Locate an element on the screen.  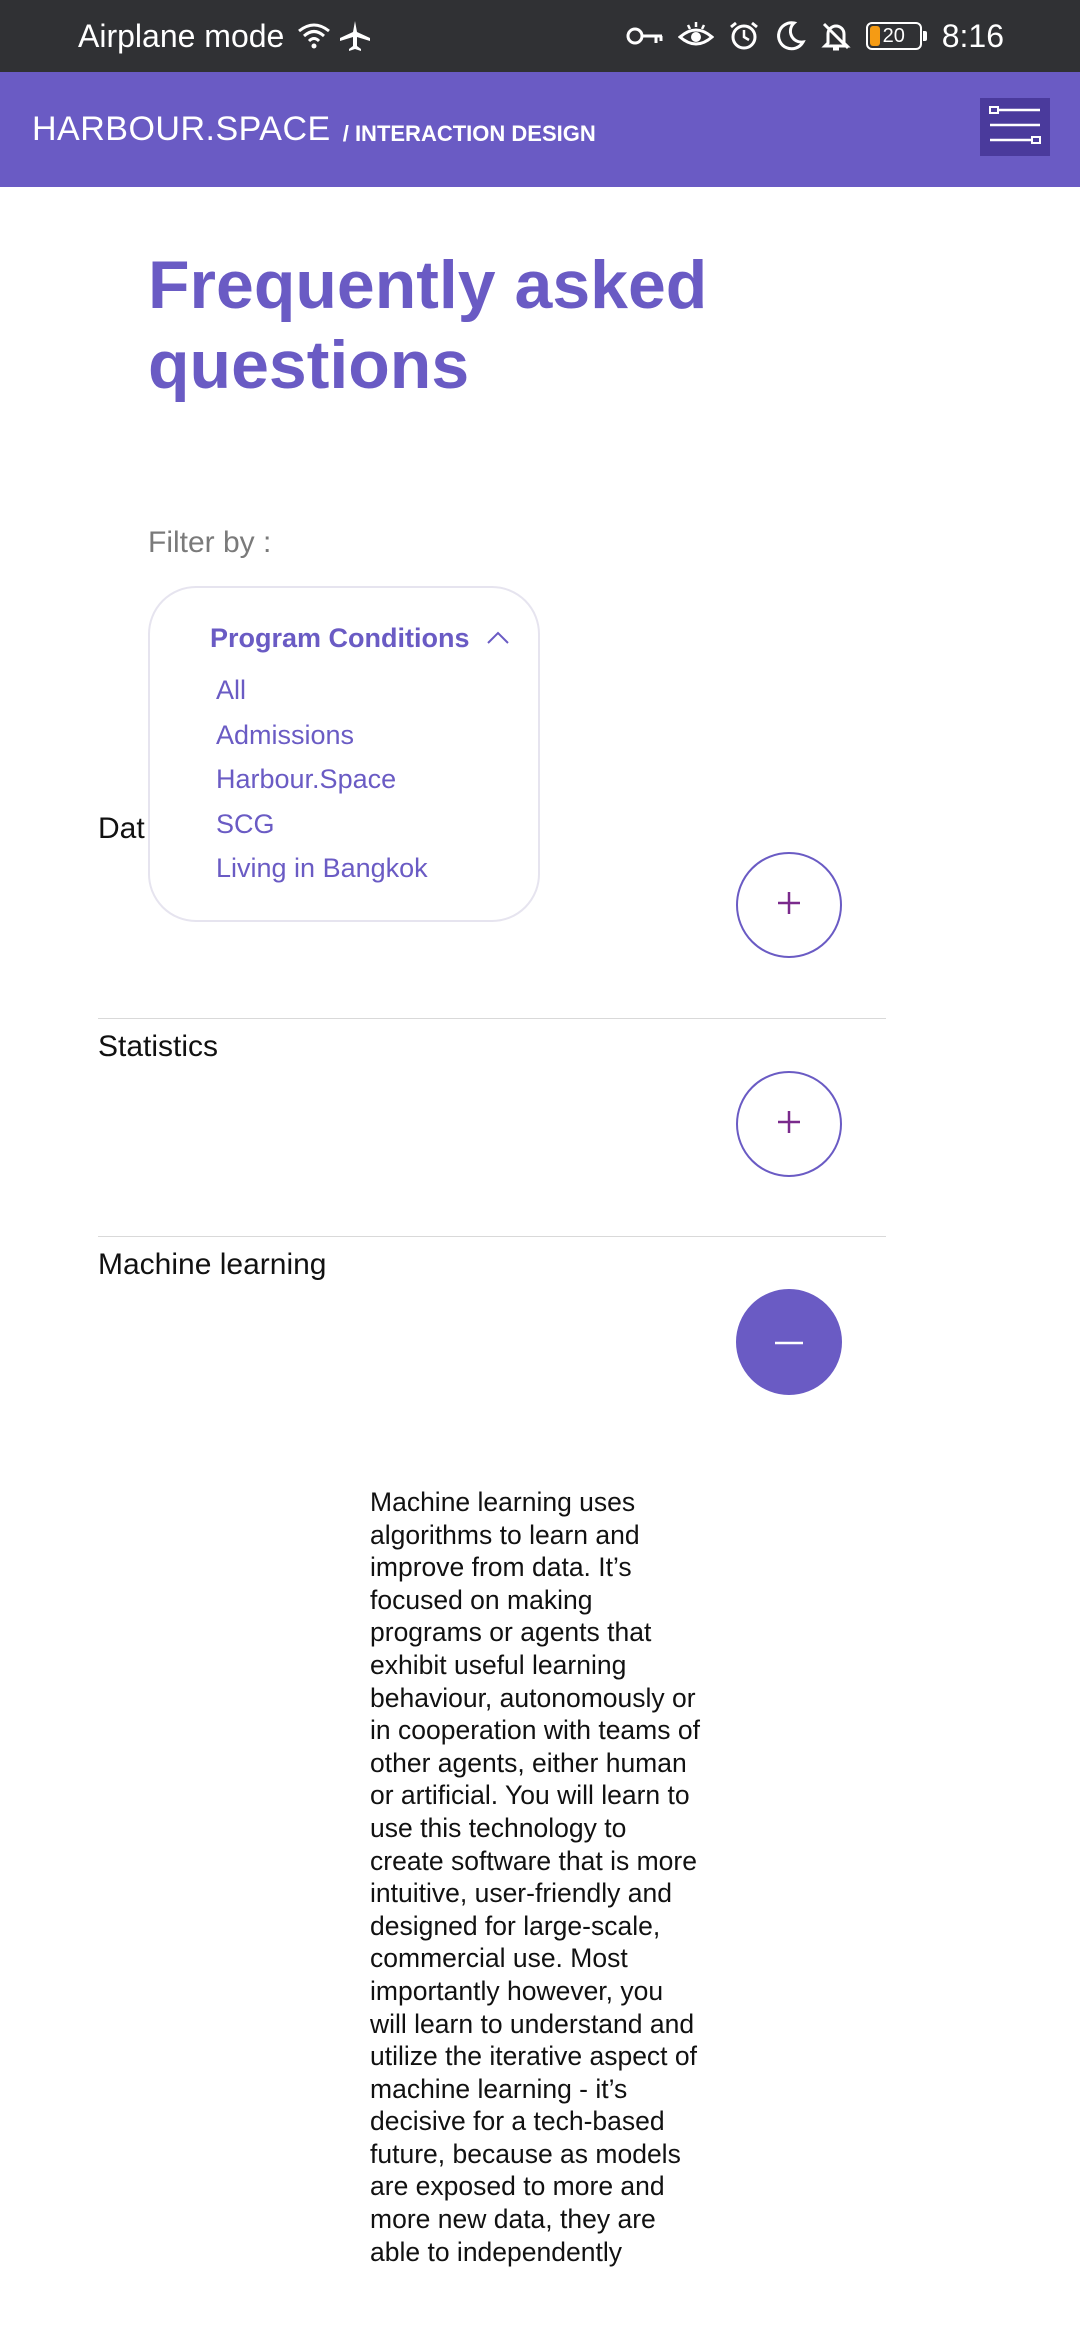
faq-question: Dat is located at coordinates (121, 829).